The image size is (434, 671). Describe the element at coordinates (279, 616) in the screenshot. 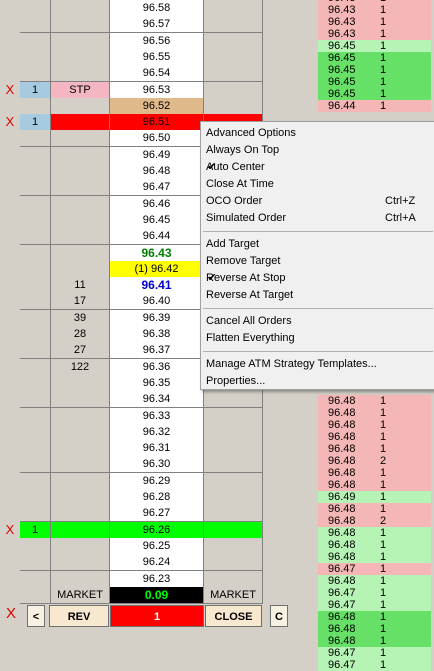

I see `c-button: C` at that location.